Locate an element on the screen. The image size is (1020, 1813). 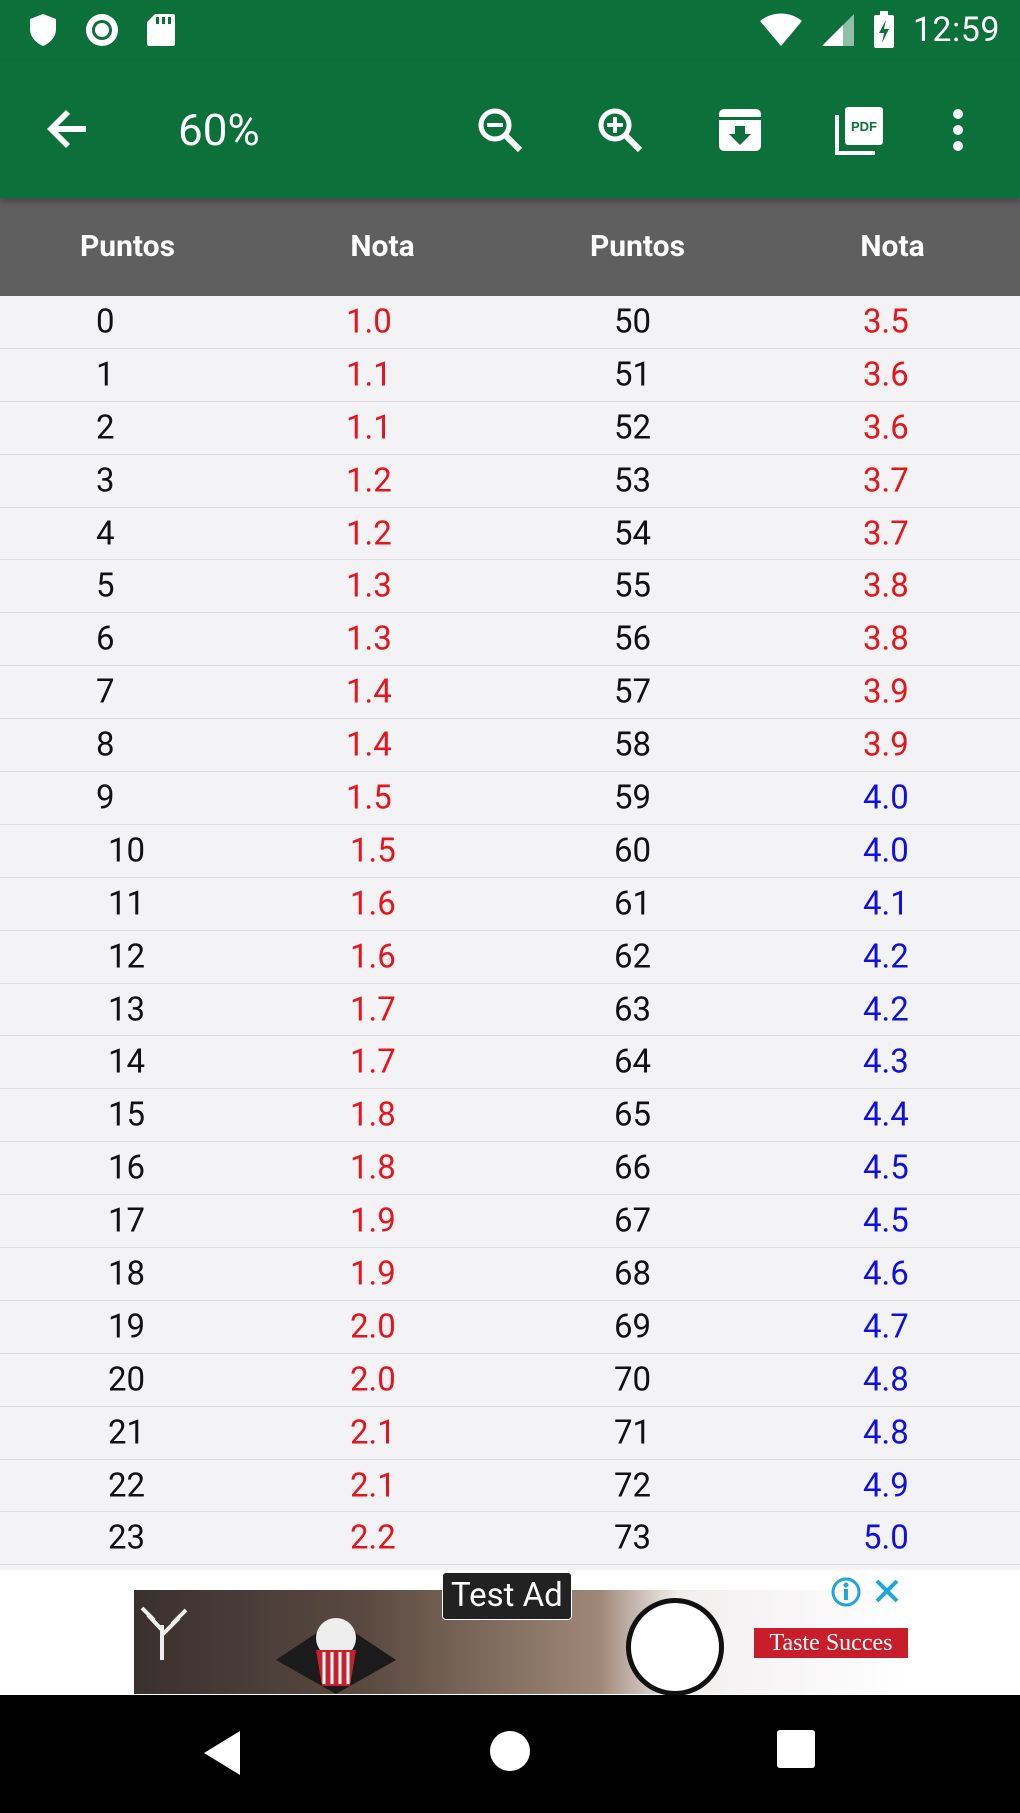
nota-cell: 4.9 is located at coordinates (886, 1486).